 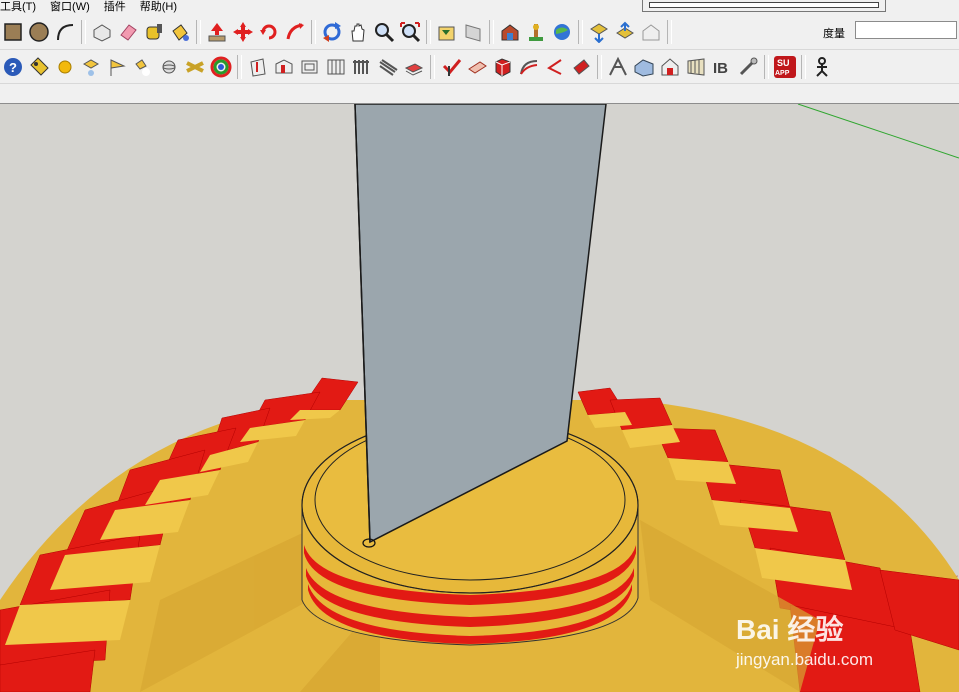 I want to click on measurement-label: 度量, so click(x=834, y=34).